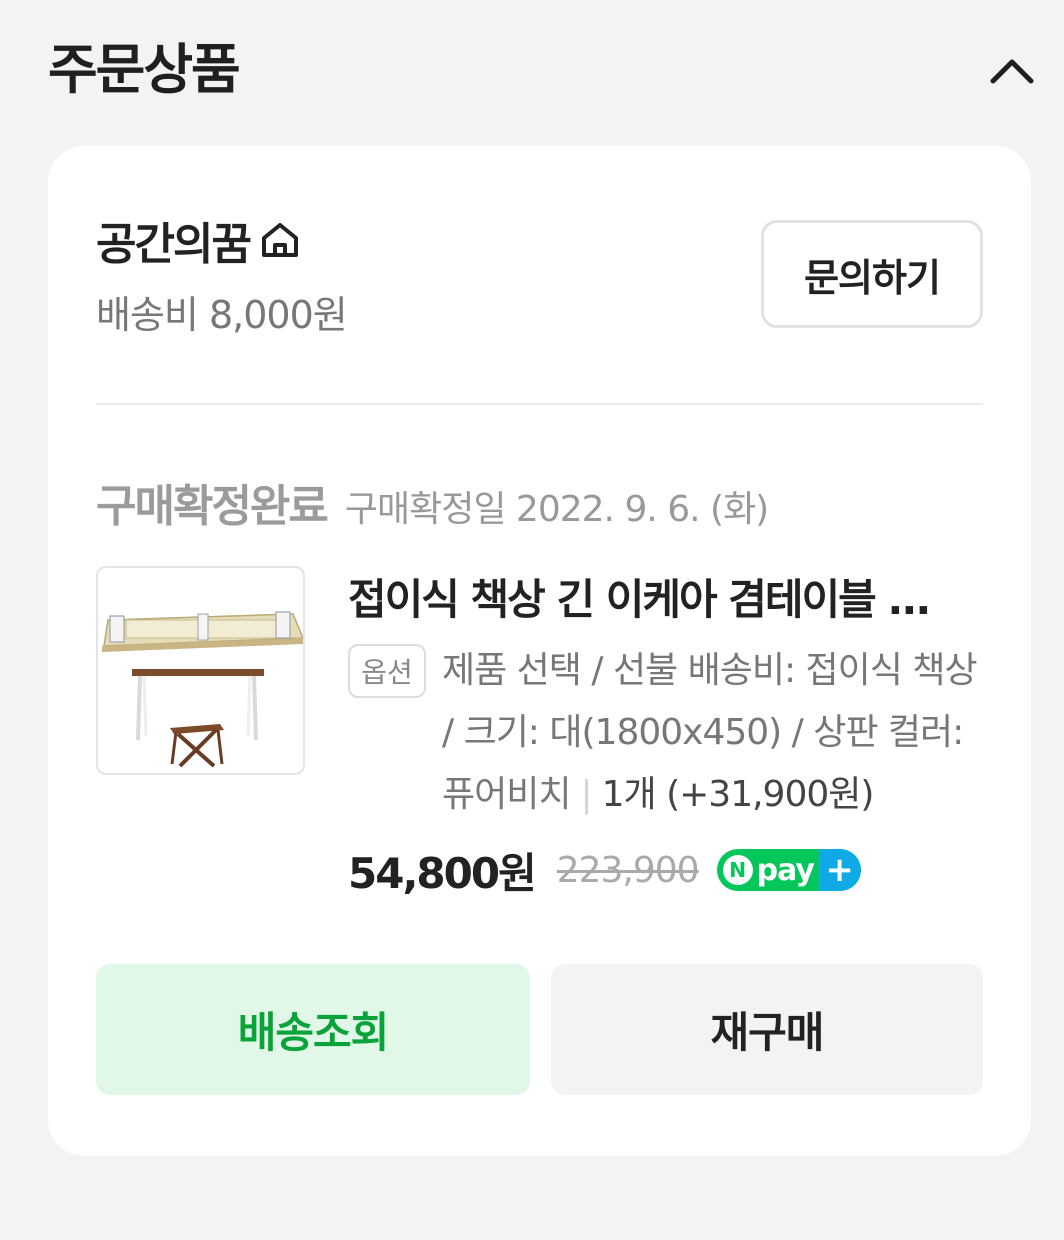 This screenshot has height=1240, width=1064. What do you see at coordinates (539, 404) in the screenshot?
I see `divider` at bounding box center [539, 404].